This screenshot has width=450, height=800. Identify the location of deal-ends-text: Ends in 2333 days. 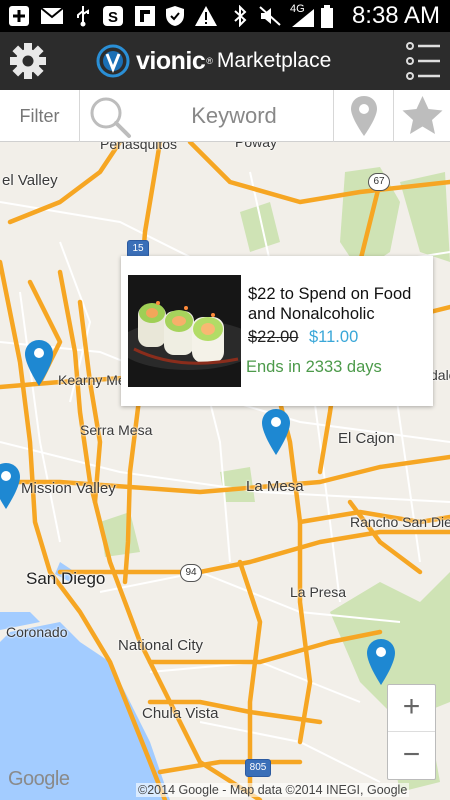
(314, 367).